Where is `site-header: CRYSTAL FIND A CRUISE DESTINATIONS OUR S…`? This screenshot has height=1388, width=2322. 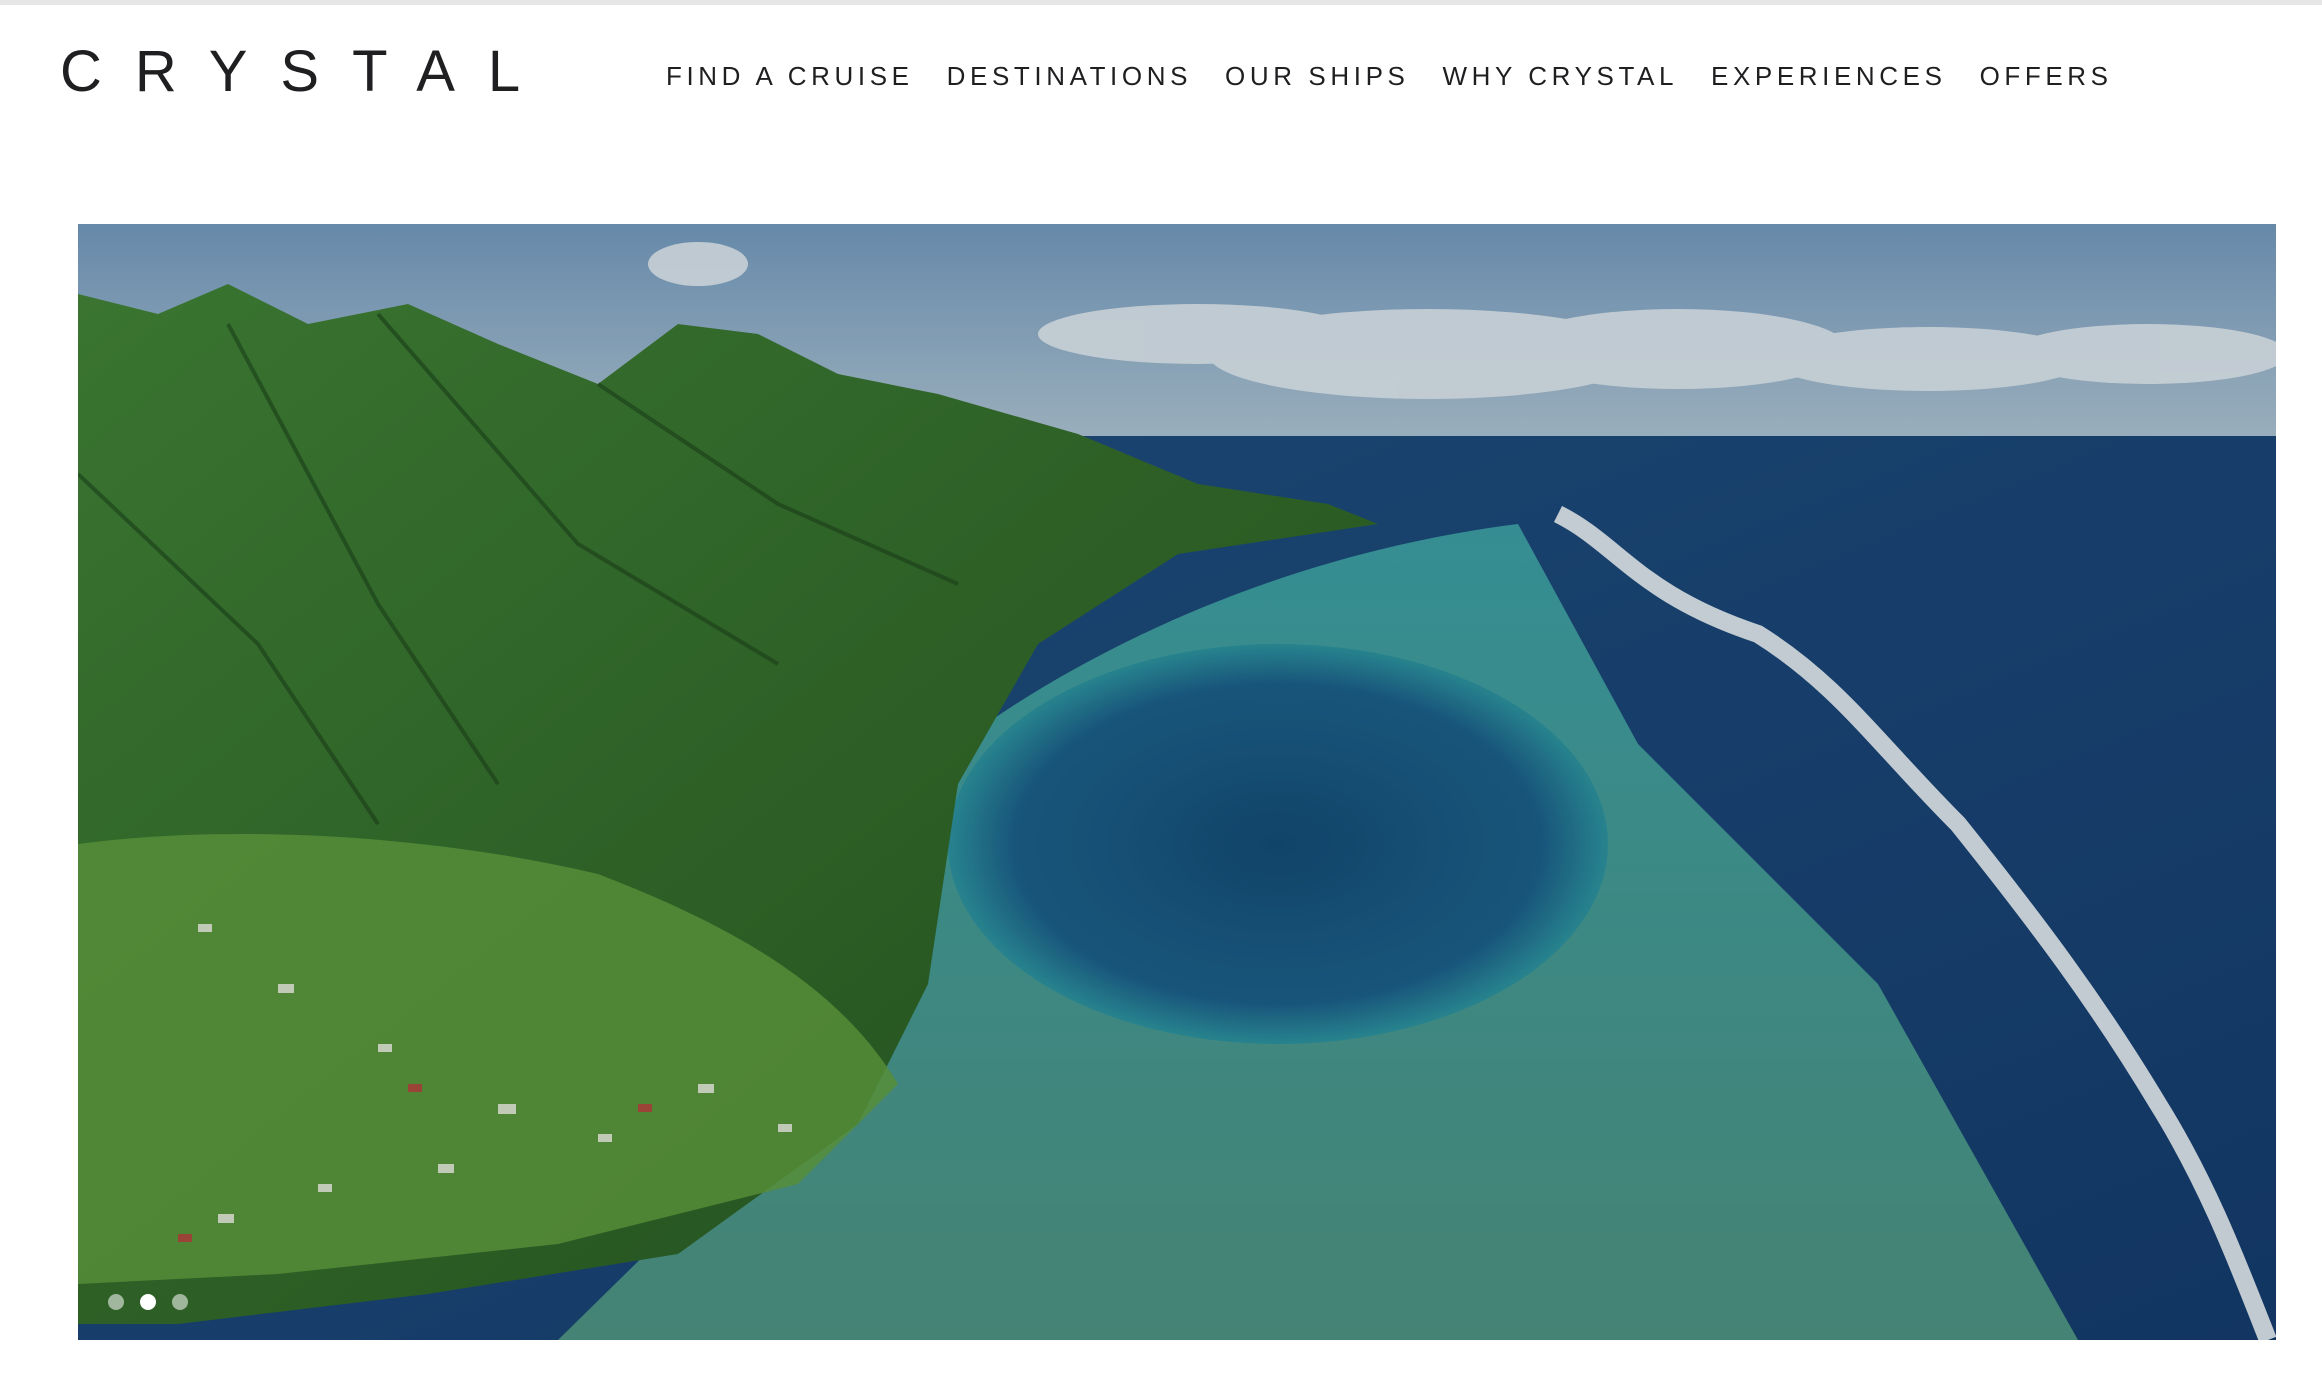
site-header: CRYSTAL FIND A CRUISE DESTINATIONS OUR S… is located at coordinates (1161, 80).